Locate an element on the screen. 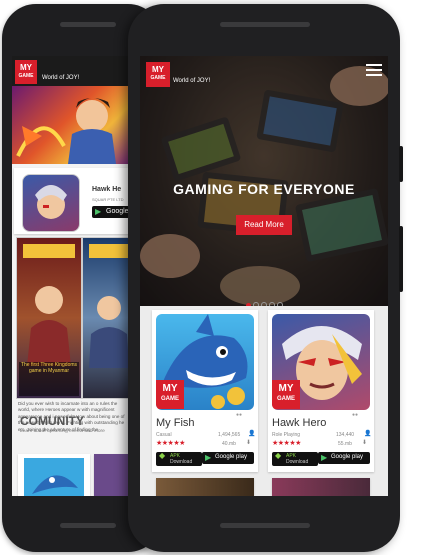  back-header: MY GAME World of JOY! is located at coordinates (71, 71).